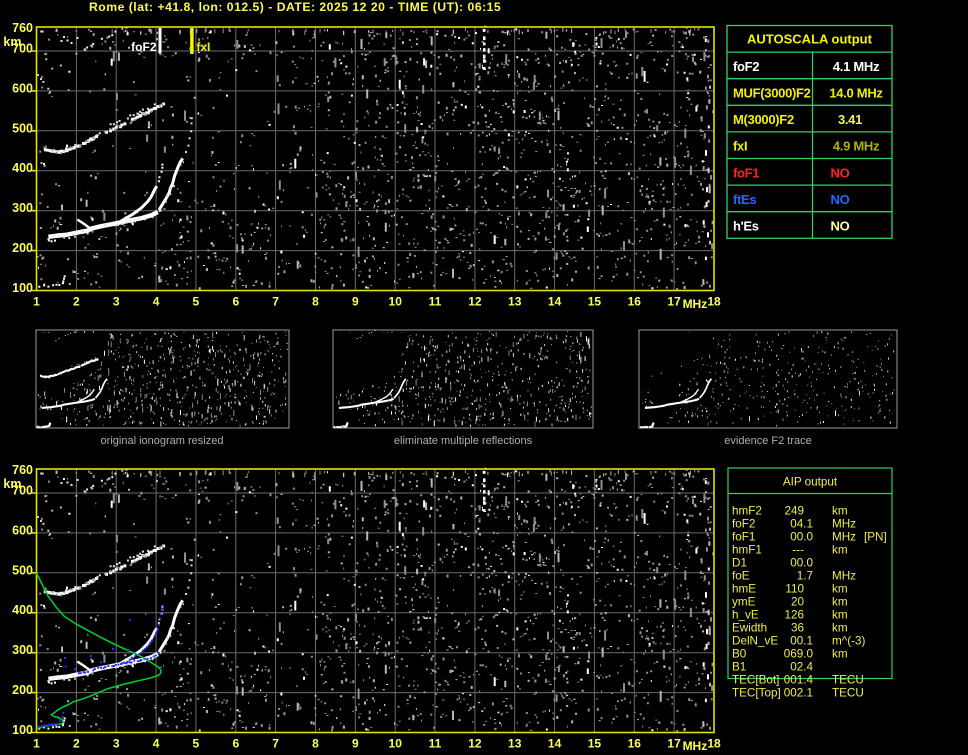 This screenshot has width=968, height=755. I want to click on svg-text: foF1, so click(743, 536).